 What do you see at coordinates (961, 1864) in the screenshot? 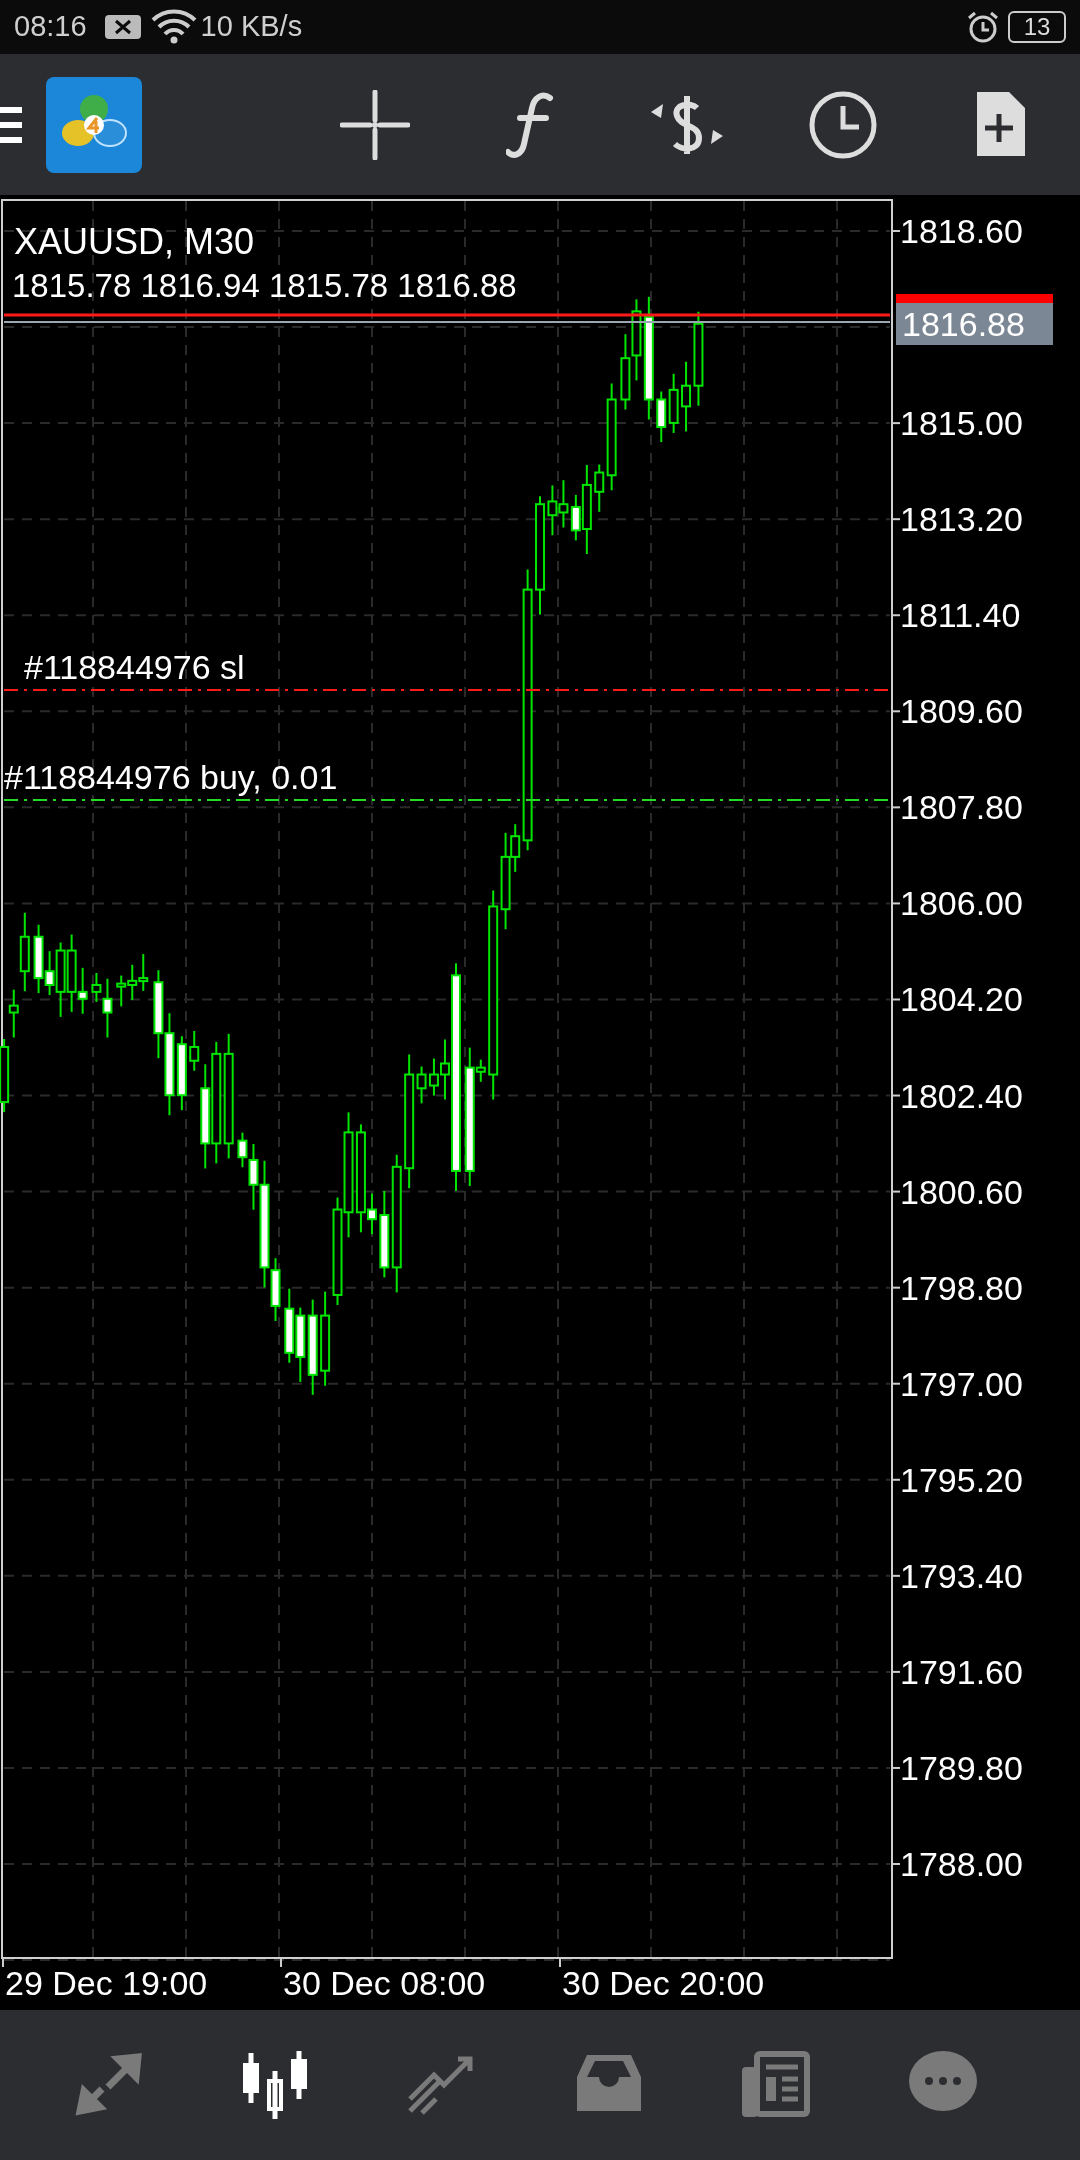
I see `price-label: 1788.00` at bounding box center [961, 1864].